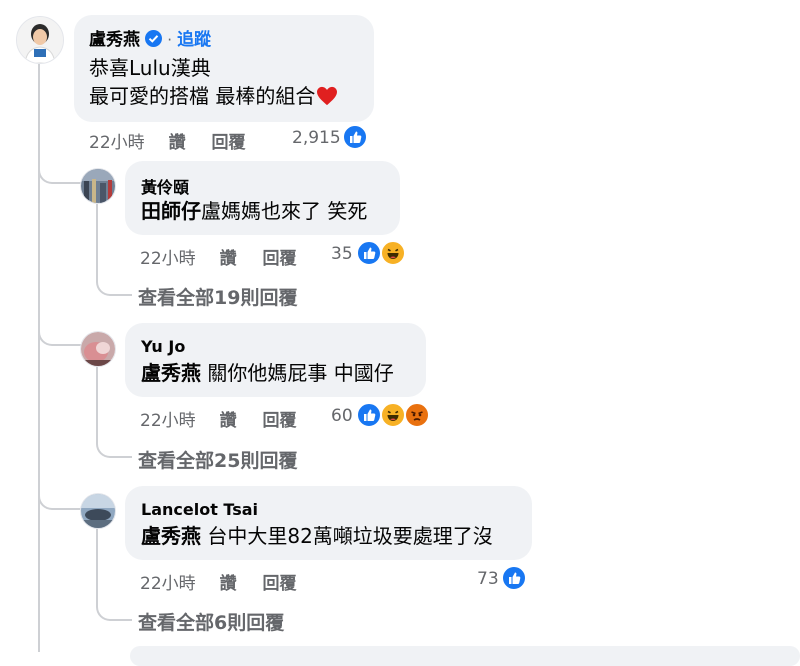  I want to click on reply-text: 盧秀燕 台中大里82萬噸垃圾要處理了沒, so click(317, 536).